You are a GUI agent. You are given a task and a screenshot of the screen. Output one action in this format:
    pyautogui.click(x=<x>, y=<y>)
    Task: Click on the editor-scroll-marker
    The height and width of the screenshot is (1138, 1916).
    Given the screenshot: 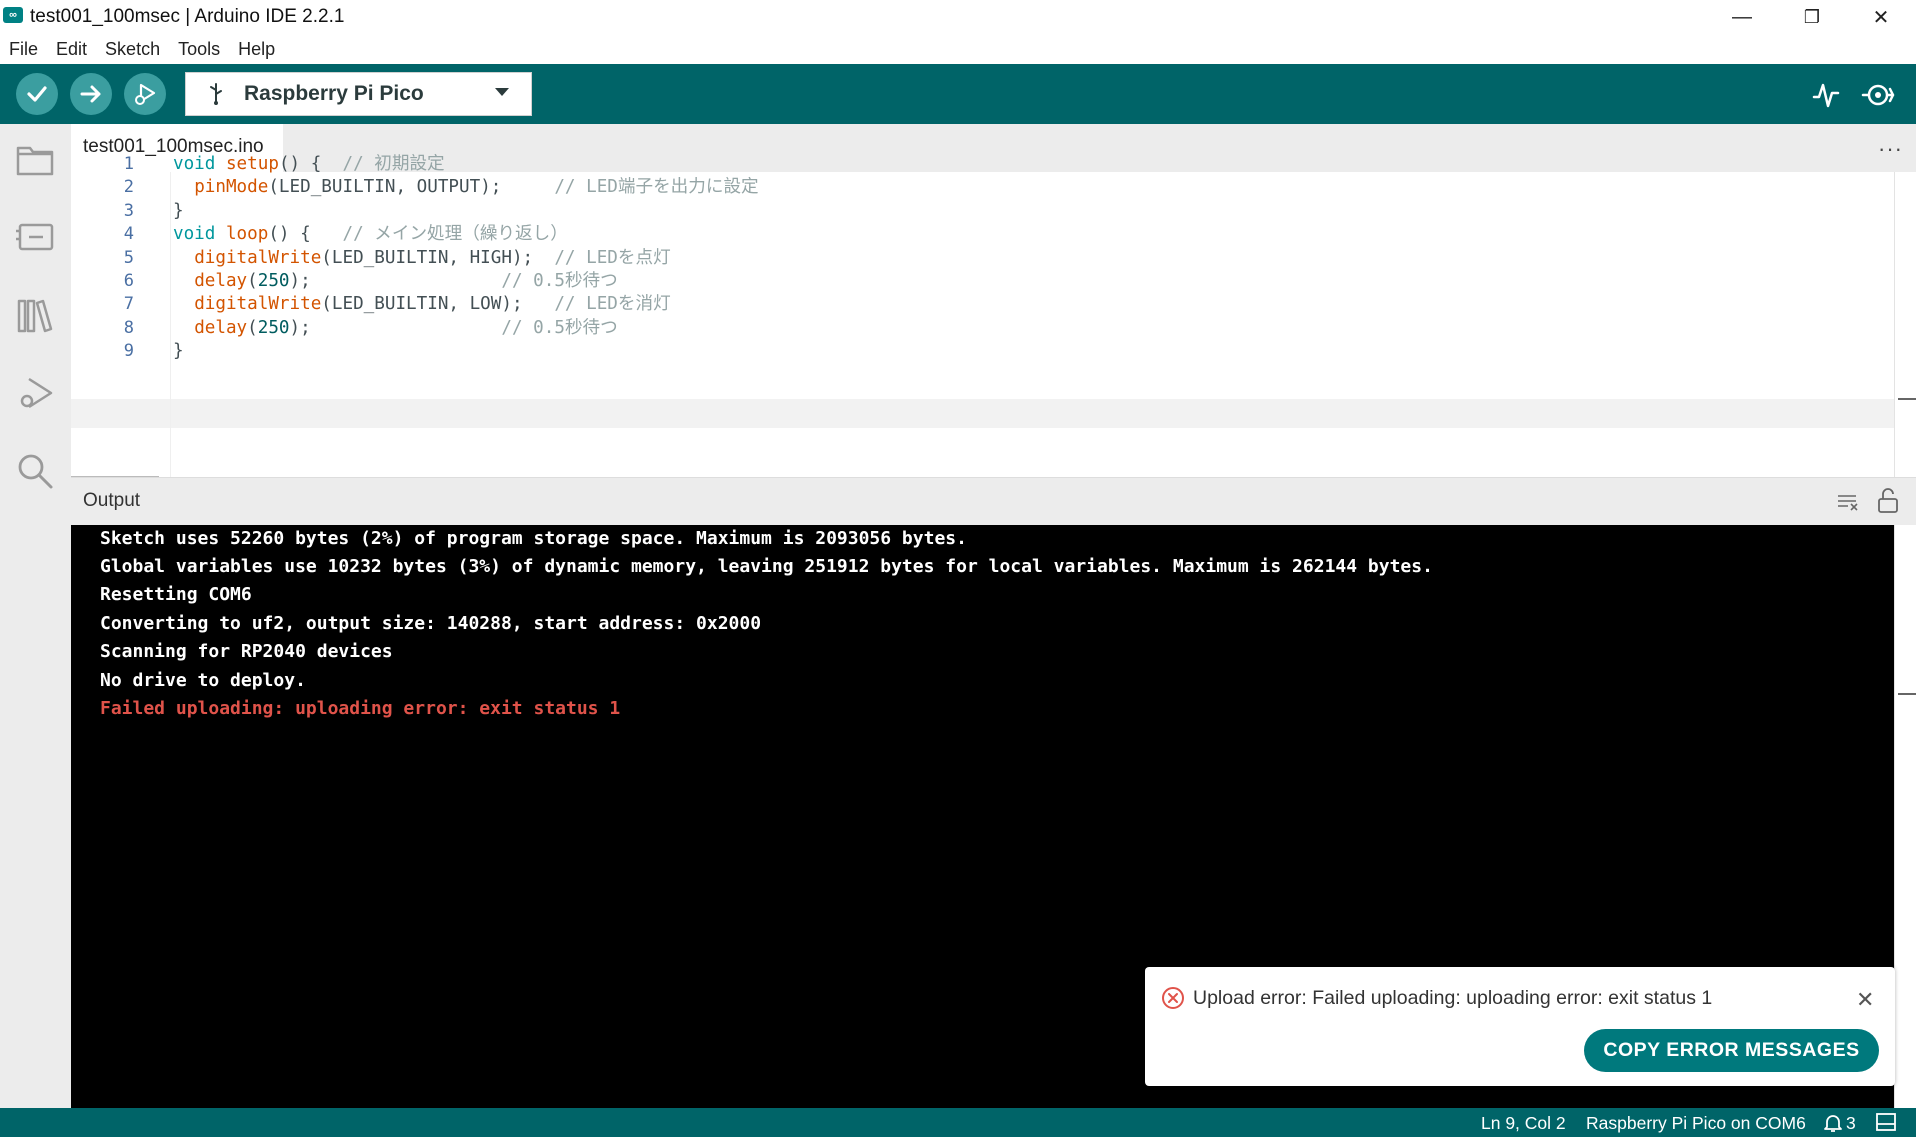 What is the action you would take?
    pyautogui.click(x=1907, y=399)
    